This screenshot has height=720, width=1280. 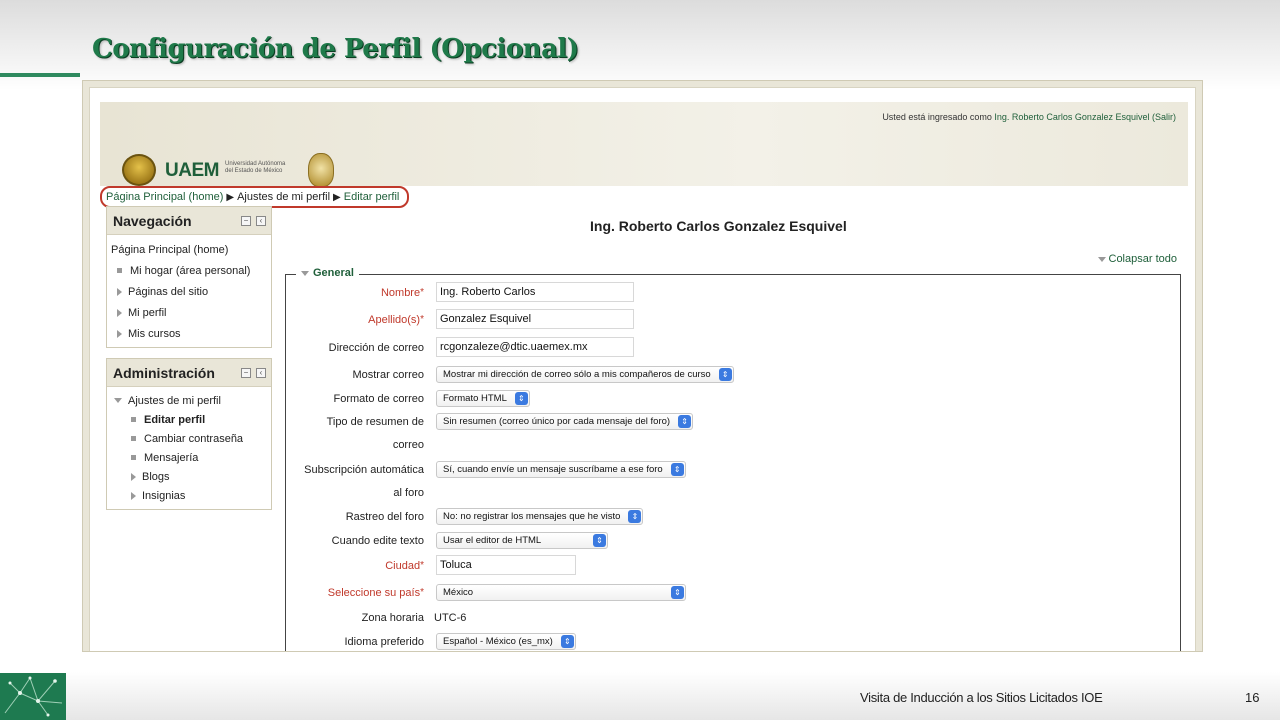 I want to click on field-label: Seleccione su país*, so click(x=375, y=593).